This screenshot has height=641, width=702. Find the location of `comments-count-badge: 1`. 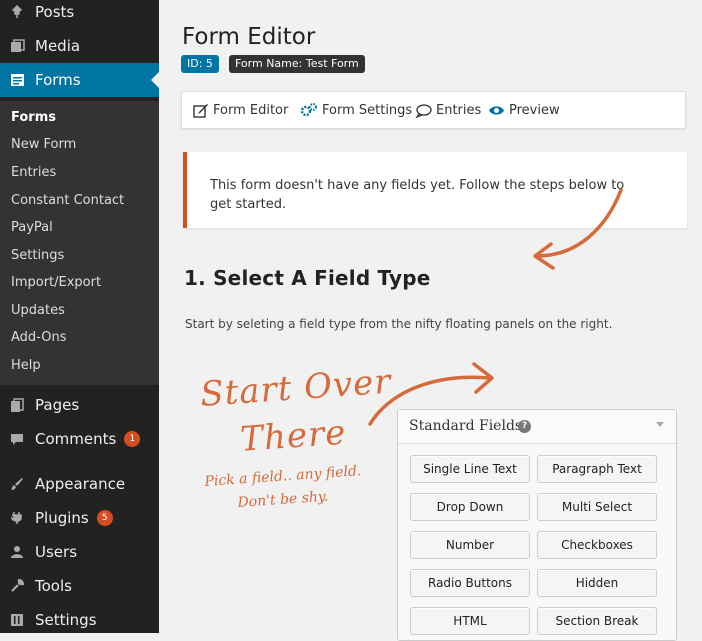

comments-count-badge: 1 is located at coordinates (132, 439).